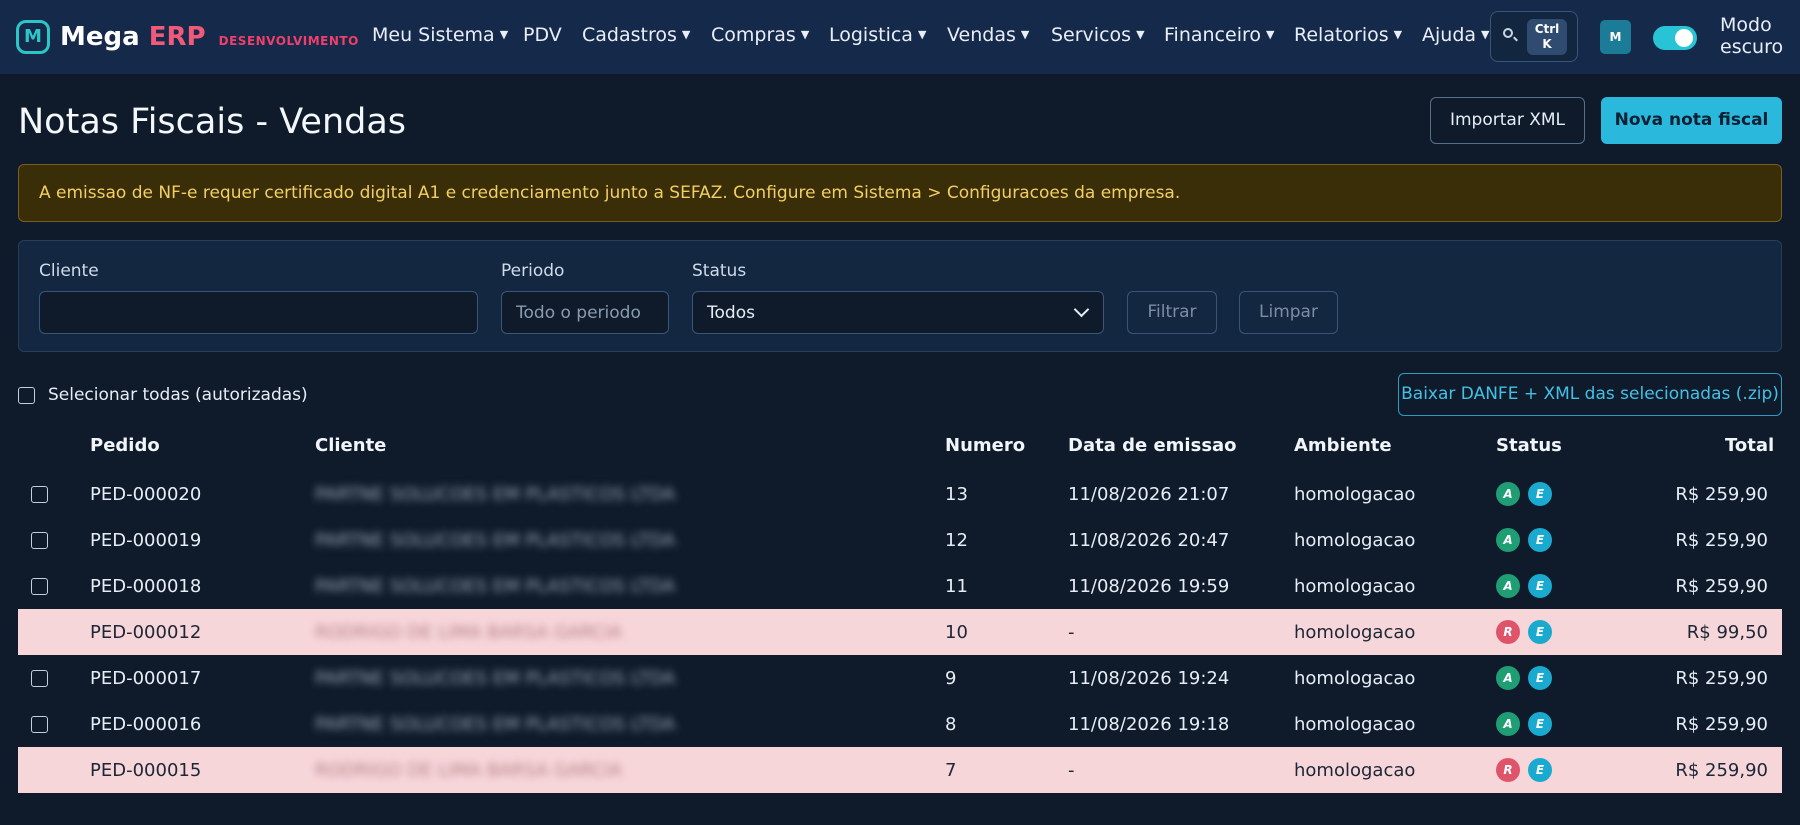  I want to click on nav-relatorios: Relatorios ▼, so click(1348, 35).